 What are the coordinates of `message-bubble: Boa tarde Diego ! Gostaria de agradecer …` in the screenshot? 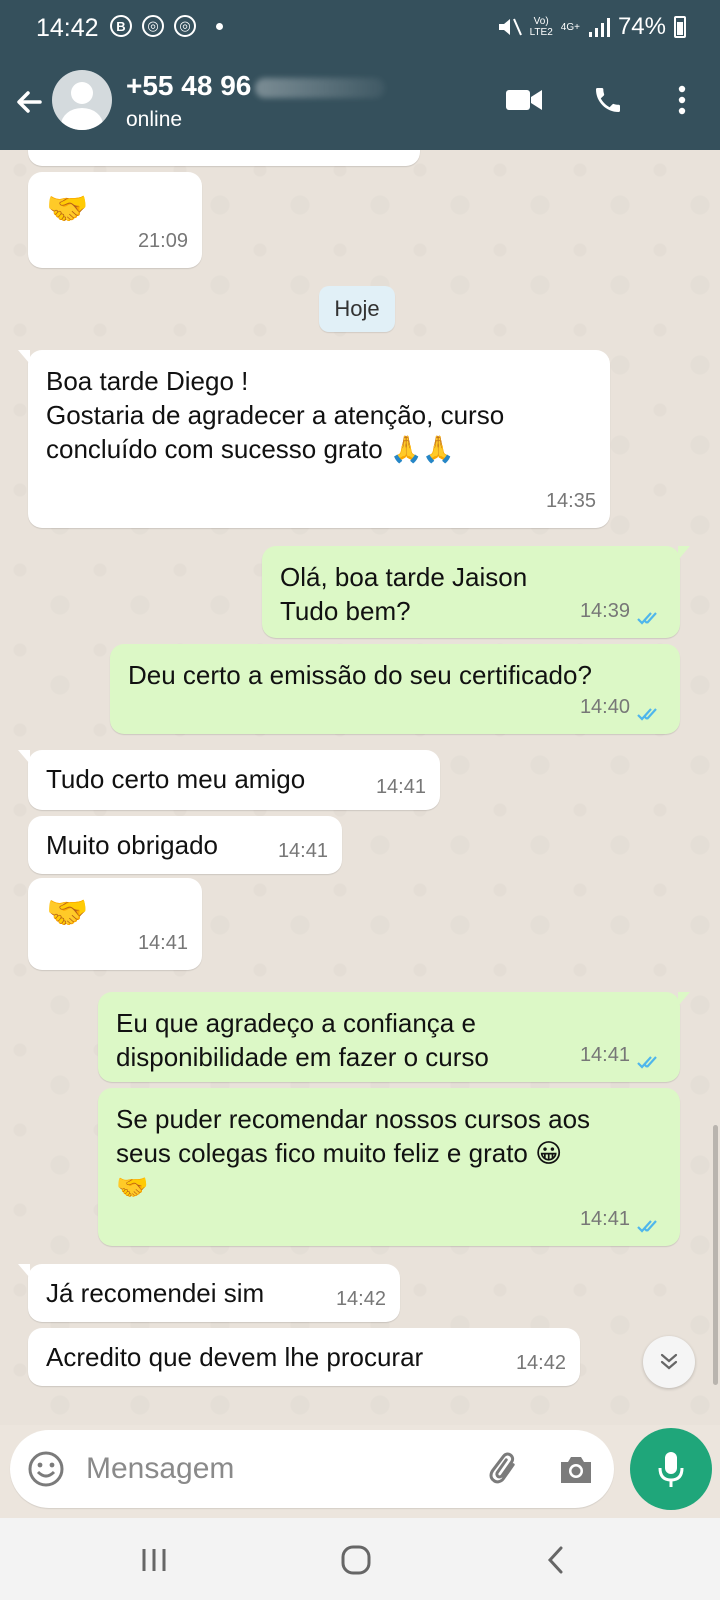 It's located at (314, 439).